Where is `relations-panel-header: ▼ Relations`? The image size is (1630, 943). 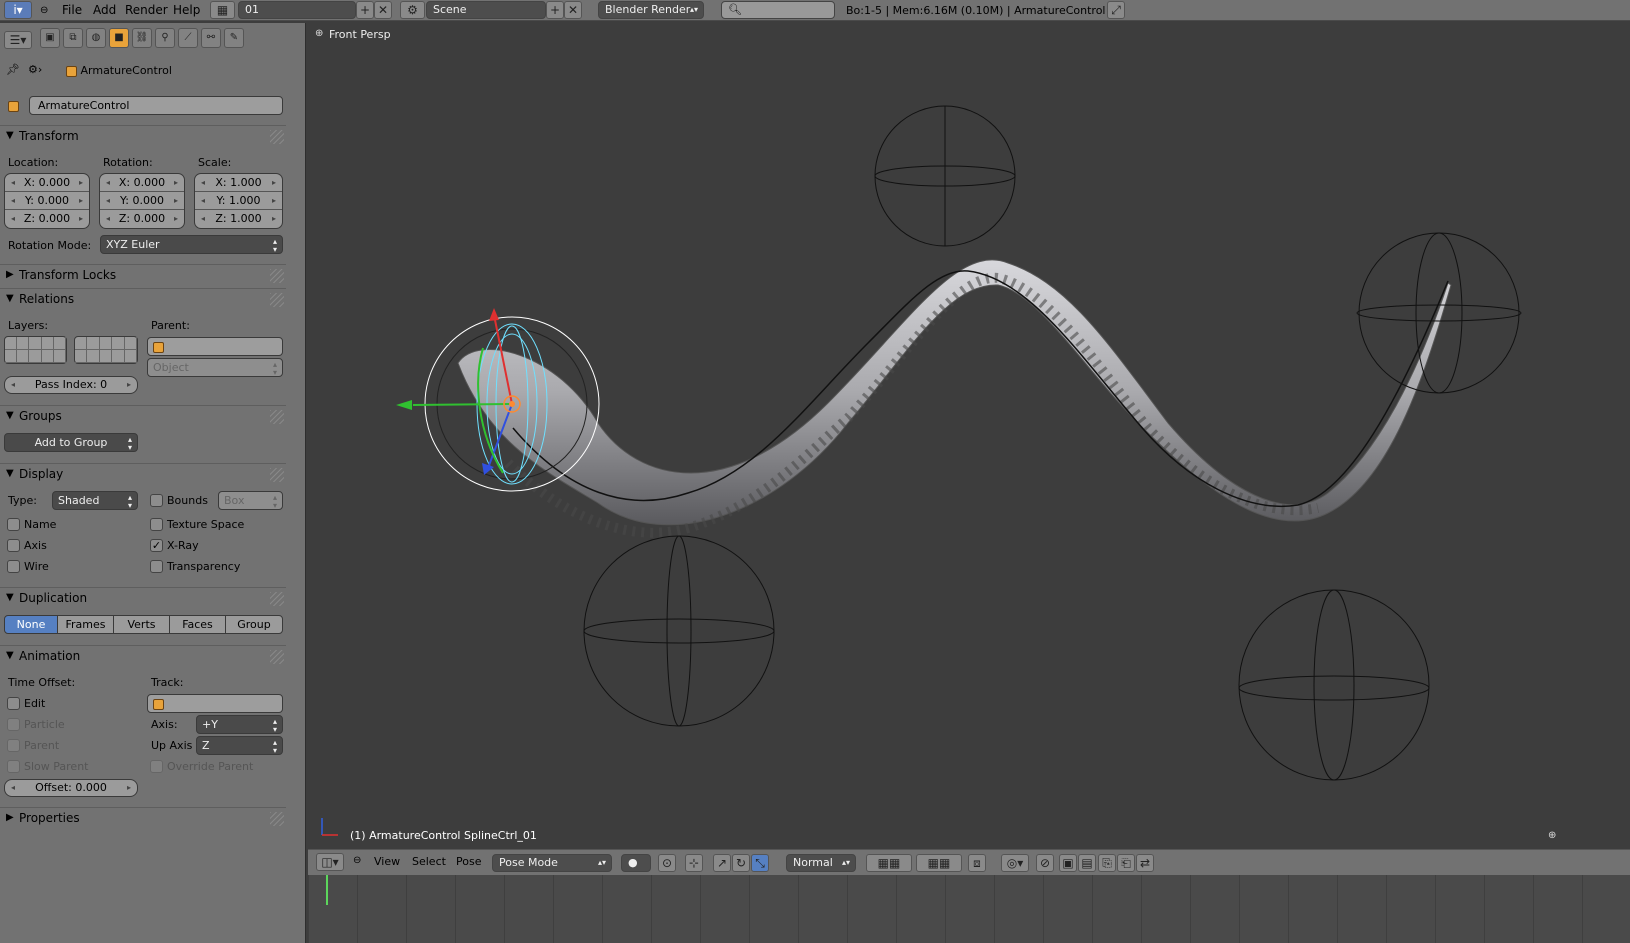
relations-panel-header: ▼ Relations is located at coordinates (143, 299).